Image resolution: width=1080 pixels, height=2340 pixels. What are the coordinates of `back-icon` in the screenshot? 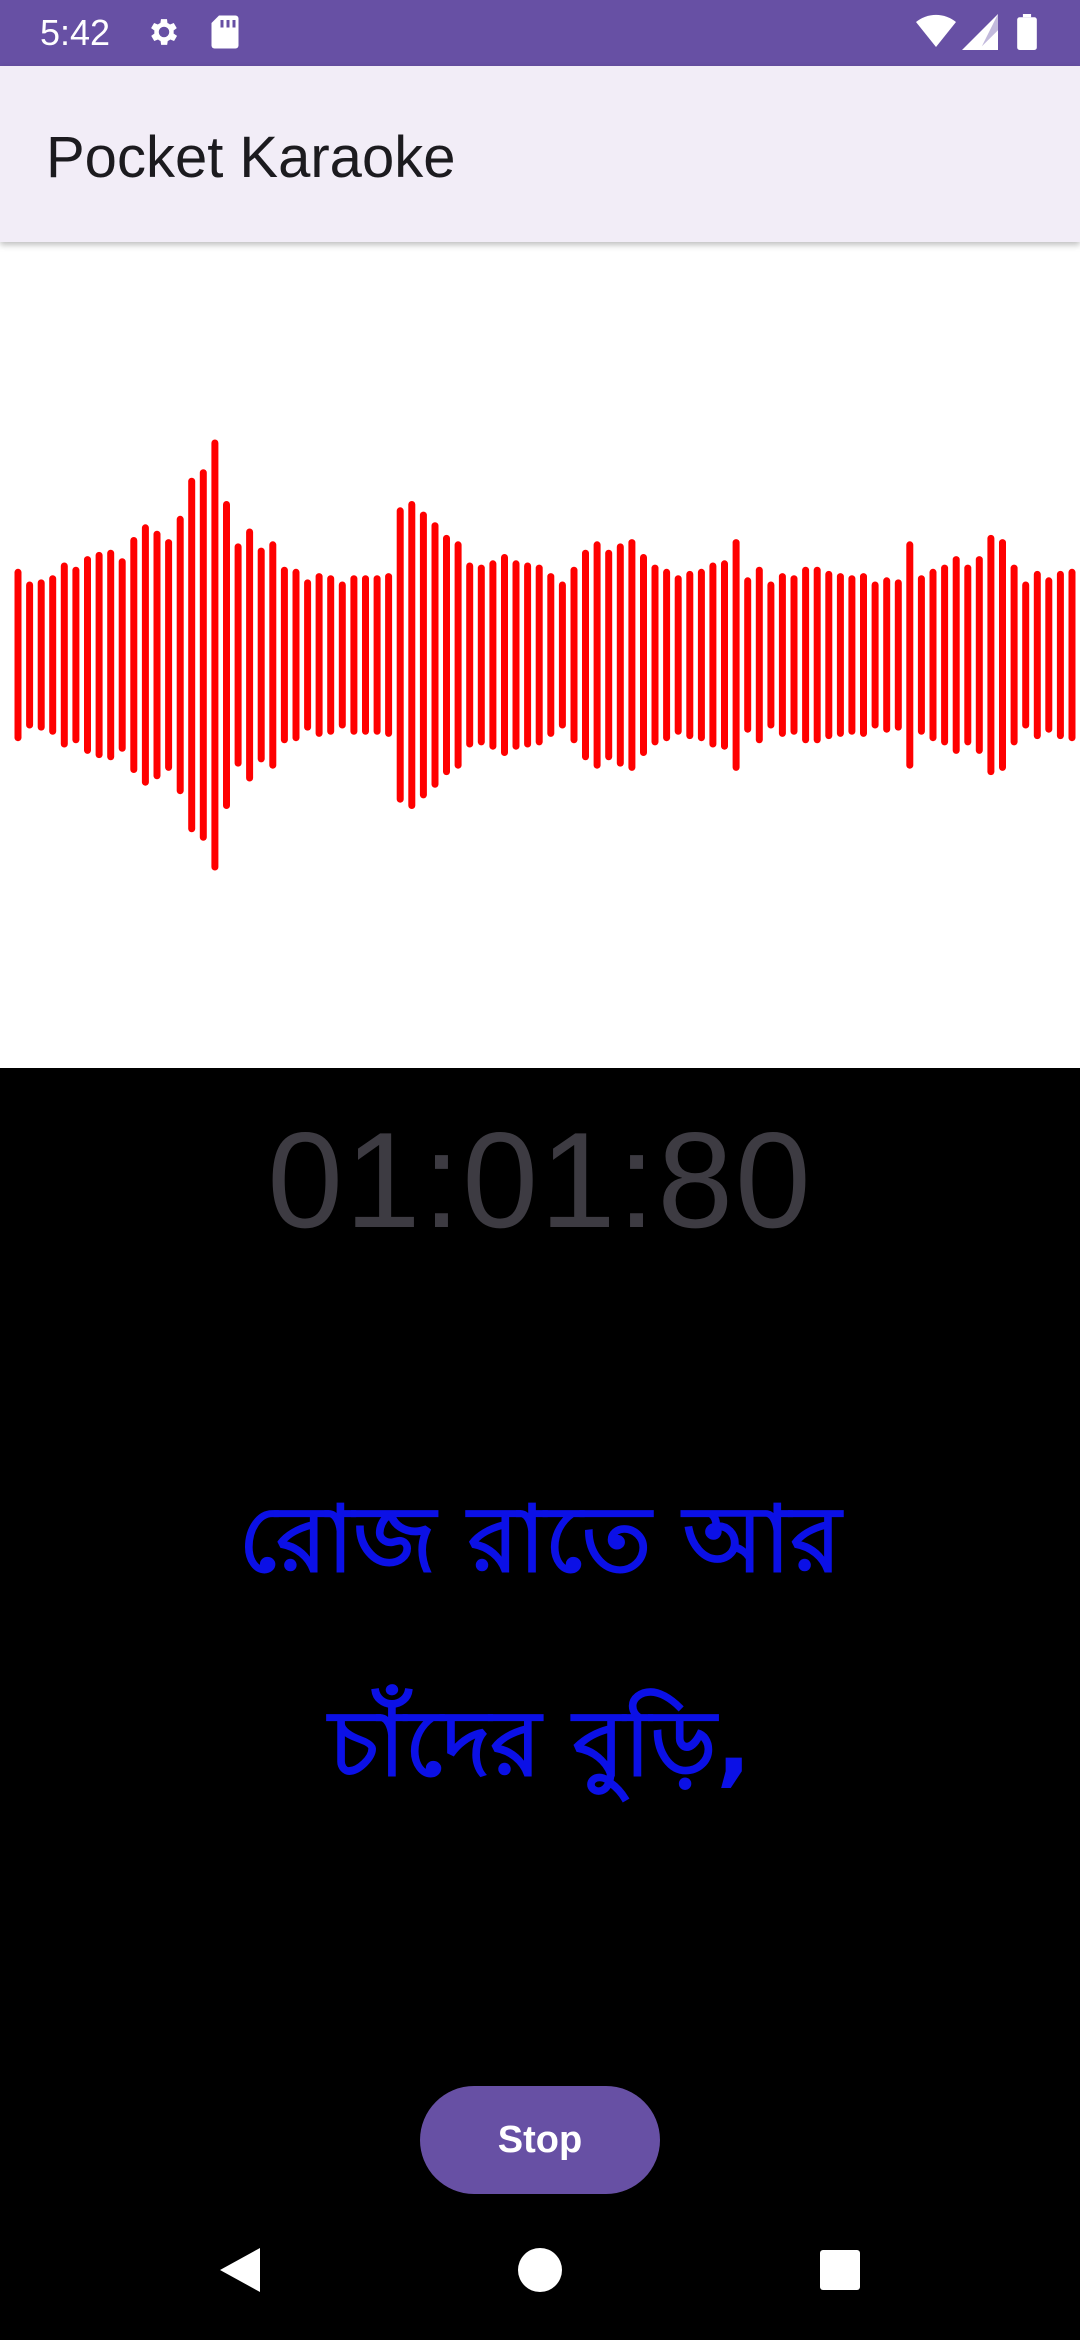 It's located at (240, 2270).